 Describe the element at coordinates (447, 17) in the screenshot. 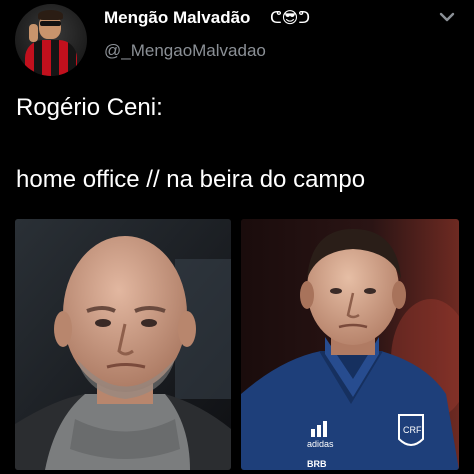

I see `chevron-down-icon` at that location.